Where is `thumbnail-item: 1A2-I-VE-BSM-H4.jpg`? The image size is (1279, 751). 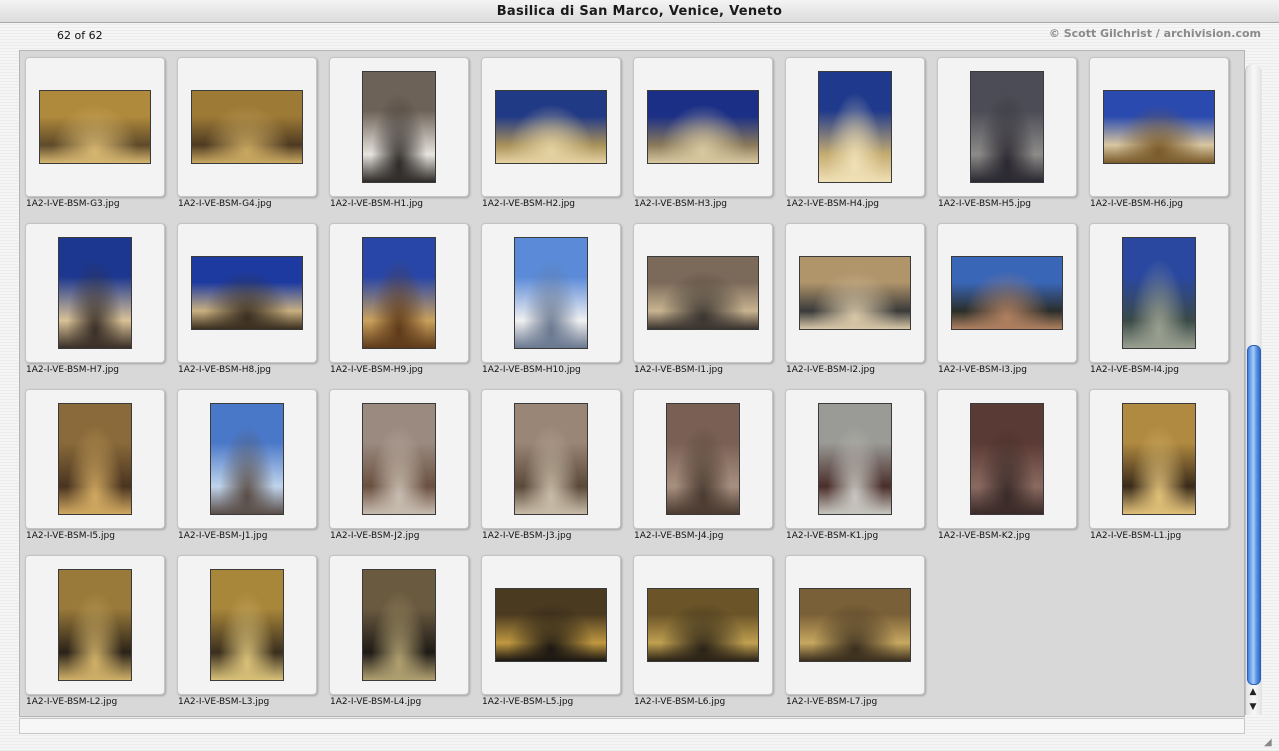 thumbnail-item: 1A2-I-VE-BSM-H4.jpg is located at coordinates (852, 134).